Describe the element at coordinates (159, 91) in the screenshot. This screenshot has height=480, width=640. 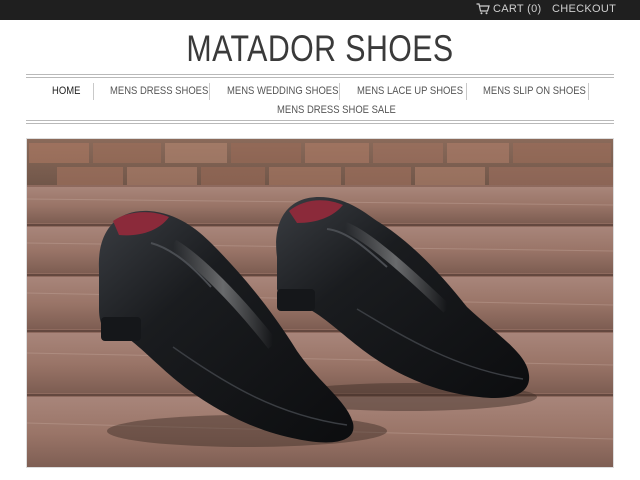
I see `nav-item-mens-dress-shoes: MENS DRESS SHOES` at that location.